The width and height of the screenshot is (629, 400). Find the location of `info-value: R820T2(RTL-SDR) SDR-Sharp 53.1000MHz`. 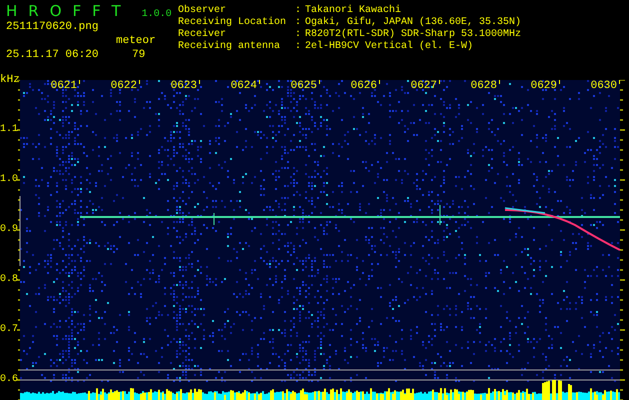

info-value: R820T2(RTL-SDR) SDR-Sharp 53.1000MHz is located at coordinates (413, 34).